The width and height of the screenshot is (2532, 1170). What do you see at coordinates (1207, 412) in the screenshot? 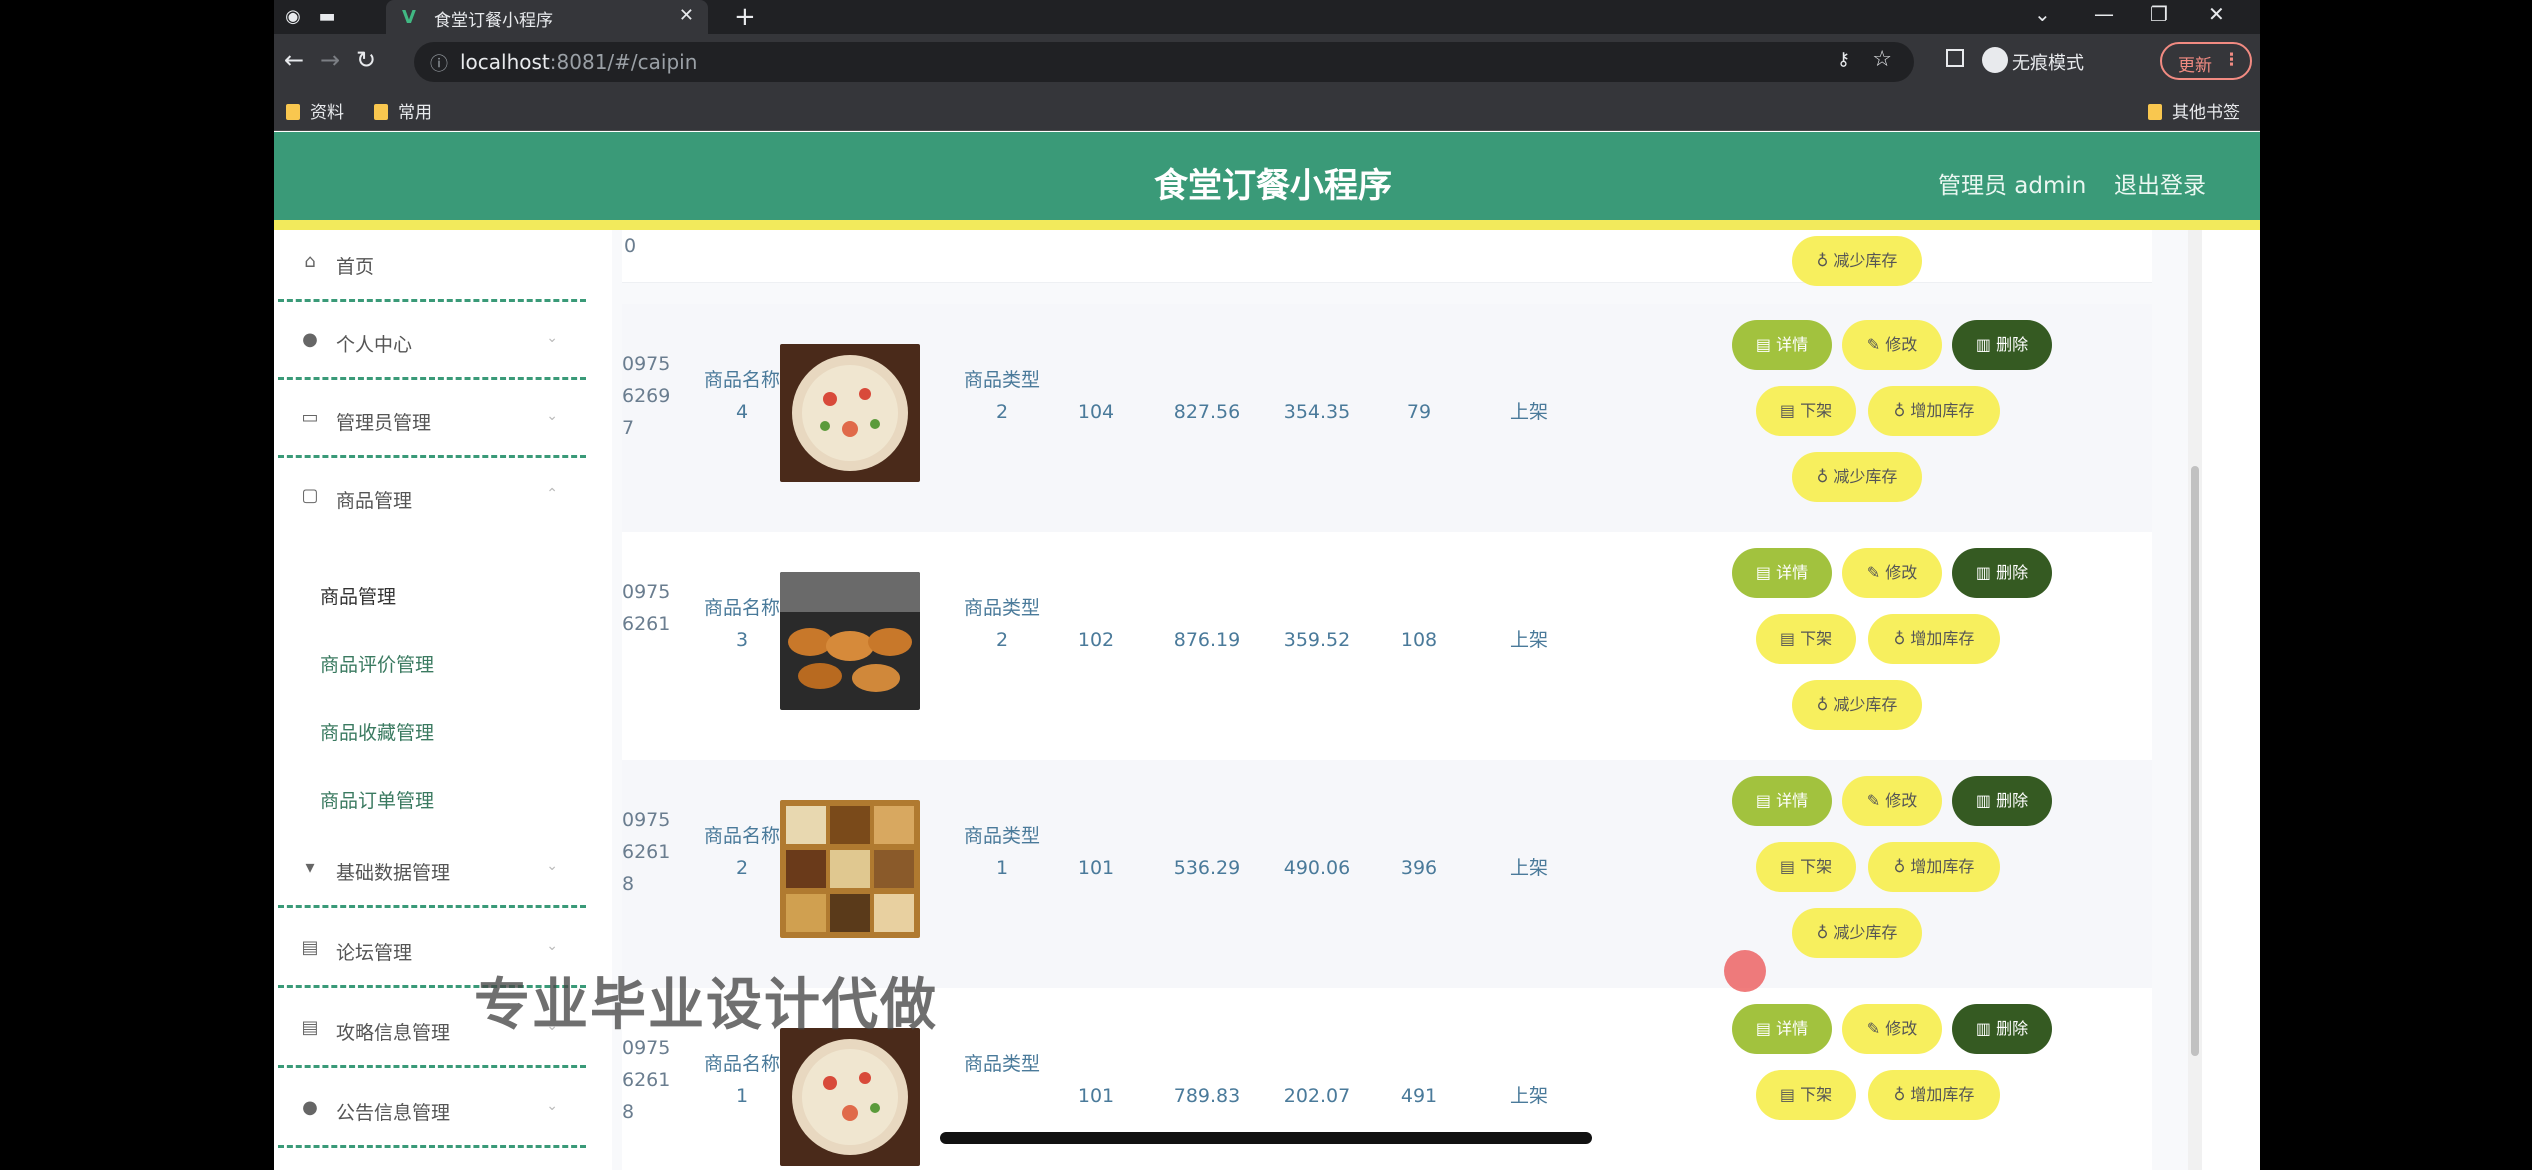
I see `original-price-cell: 827.56` at bounding box center [1207, 412].